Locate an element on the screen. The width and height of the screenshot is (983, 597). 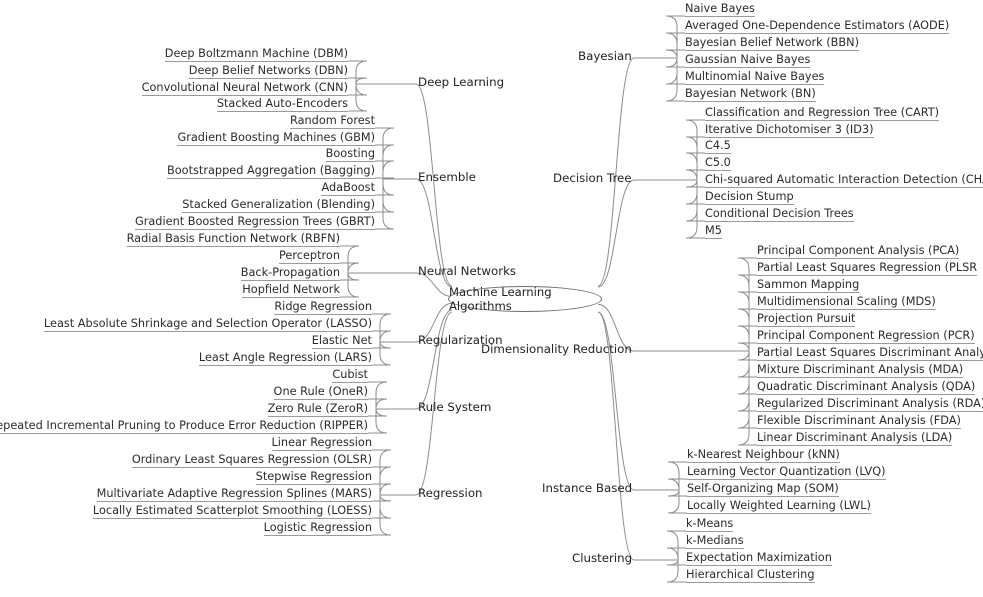
leaf-convolutional-neural-network-cnn: Convolutional Neural Network (CNN) is located at coordinates (244, 89).